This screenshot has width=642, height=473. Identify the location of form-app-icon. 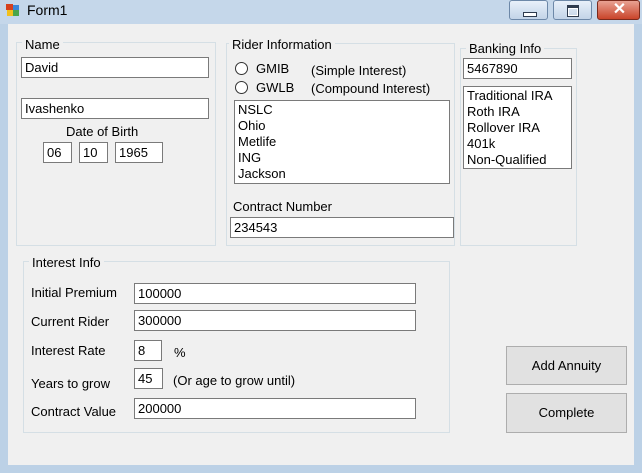
(13, 10).